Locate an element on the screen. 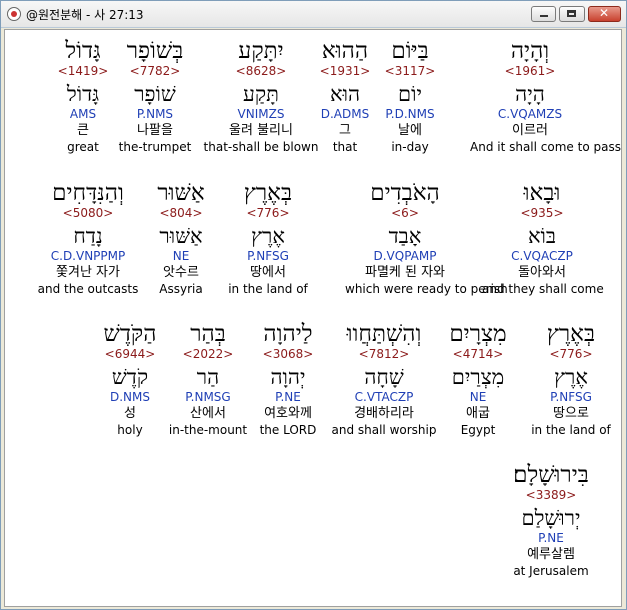 This screenshot has width=627, height=610. maximize-icon is located at coordinates (571, 13).